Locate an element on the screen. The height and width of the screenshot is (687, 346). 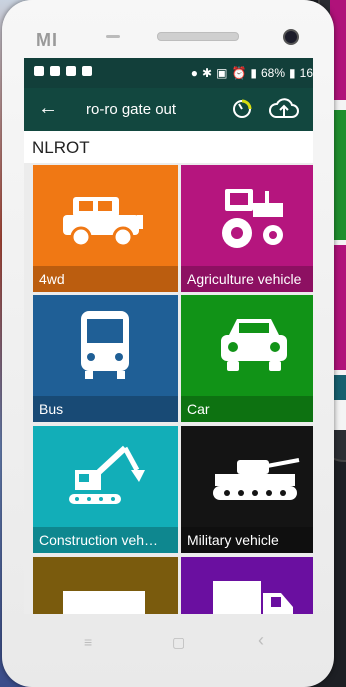
menu-button: ≡ is located at coordinates (88, 642).